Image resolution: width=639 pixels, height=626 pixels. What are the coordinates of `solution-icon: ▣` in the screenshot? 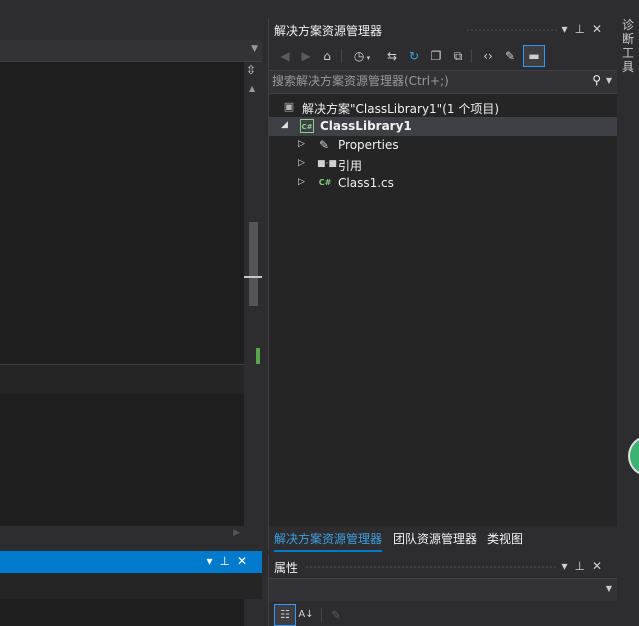 It's located at (289, 106).